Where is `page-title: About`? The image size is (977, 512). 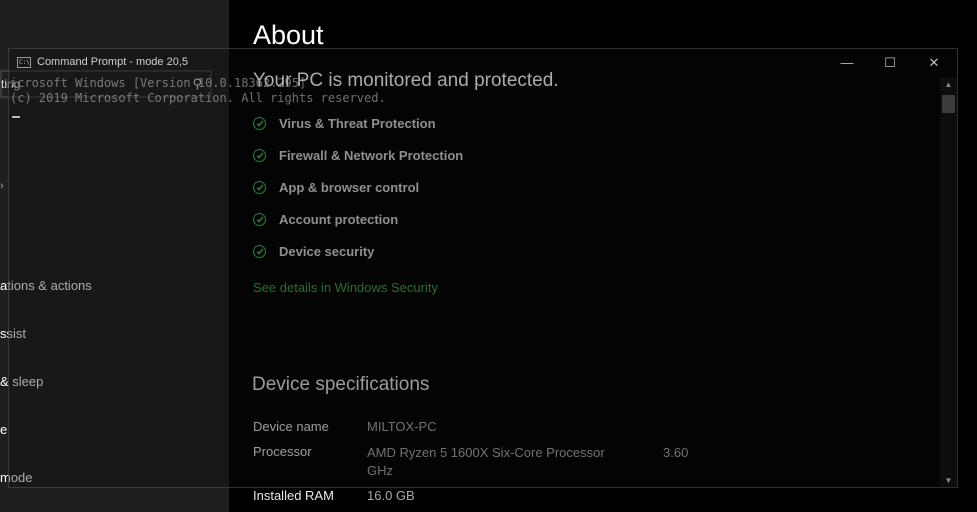
page-title: About is located at coordinates (288, 35).